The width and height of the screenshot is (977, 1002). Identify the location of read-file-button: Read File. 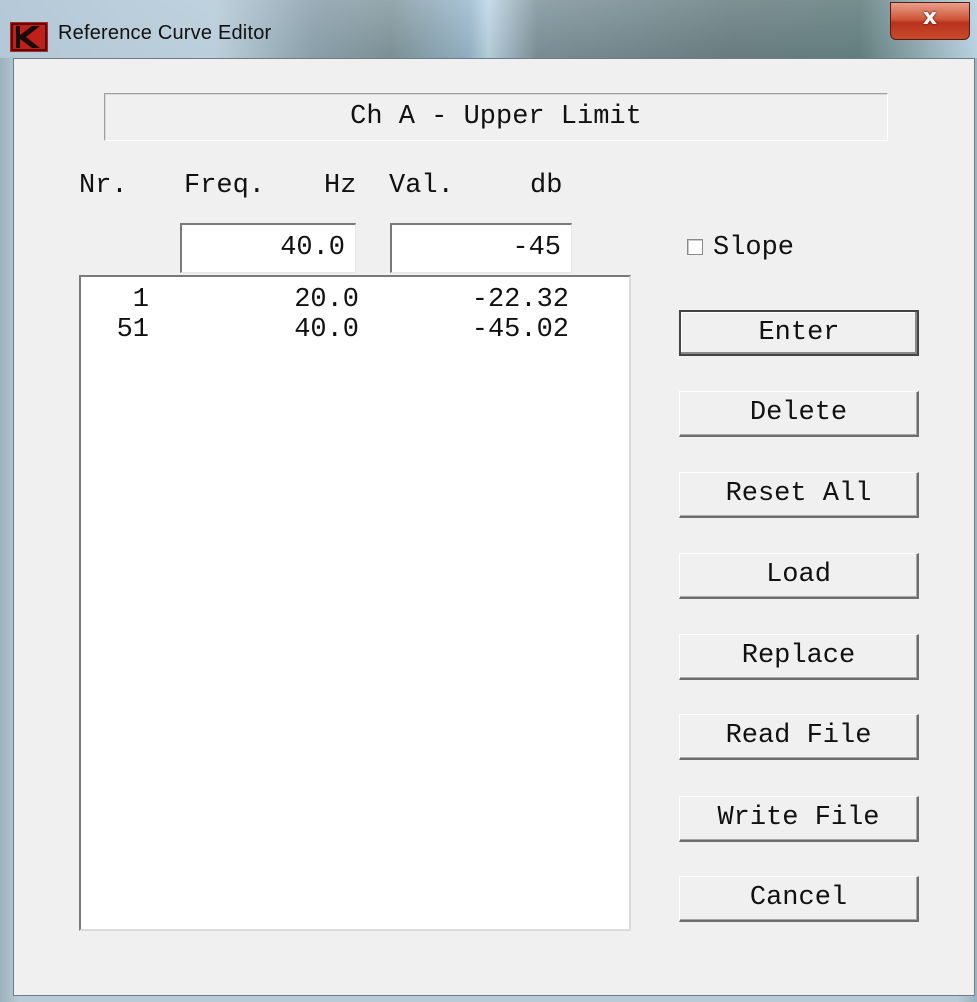
(799, 737).